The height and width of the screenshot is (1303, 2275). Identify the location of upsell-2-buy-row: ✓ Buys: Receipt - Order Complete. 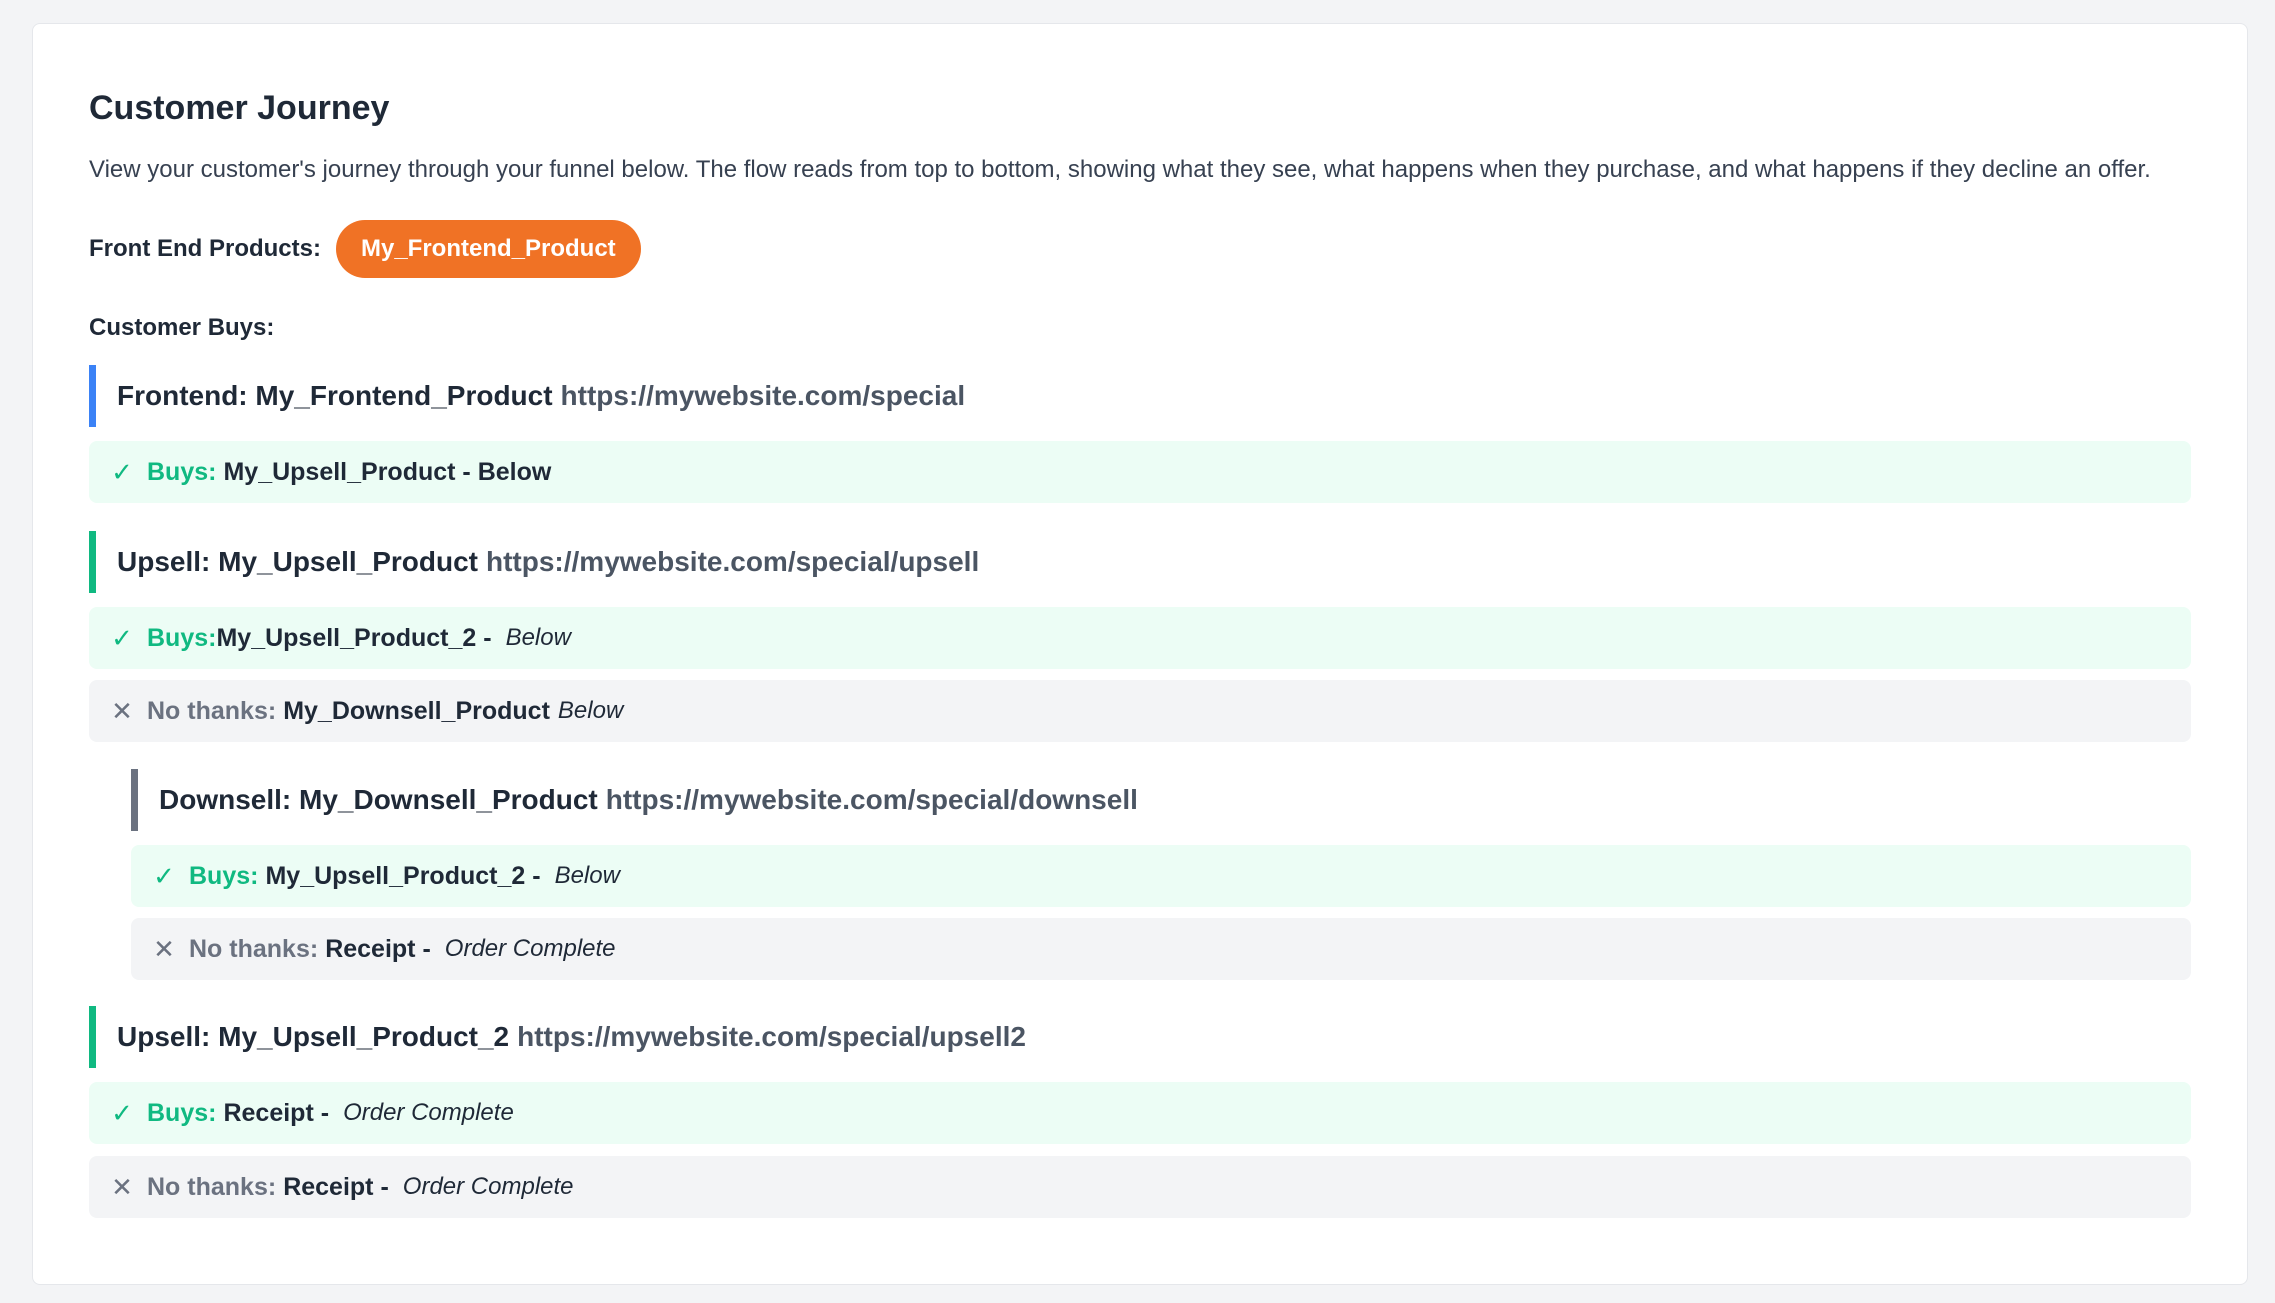
(1140, 1113).